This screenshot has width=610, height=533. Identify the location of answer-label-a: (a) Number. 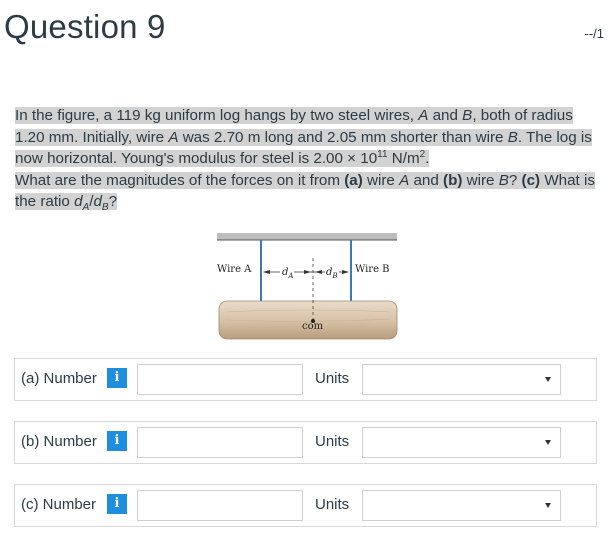
(59, 378).